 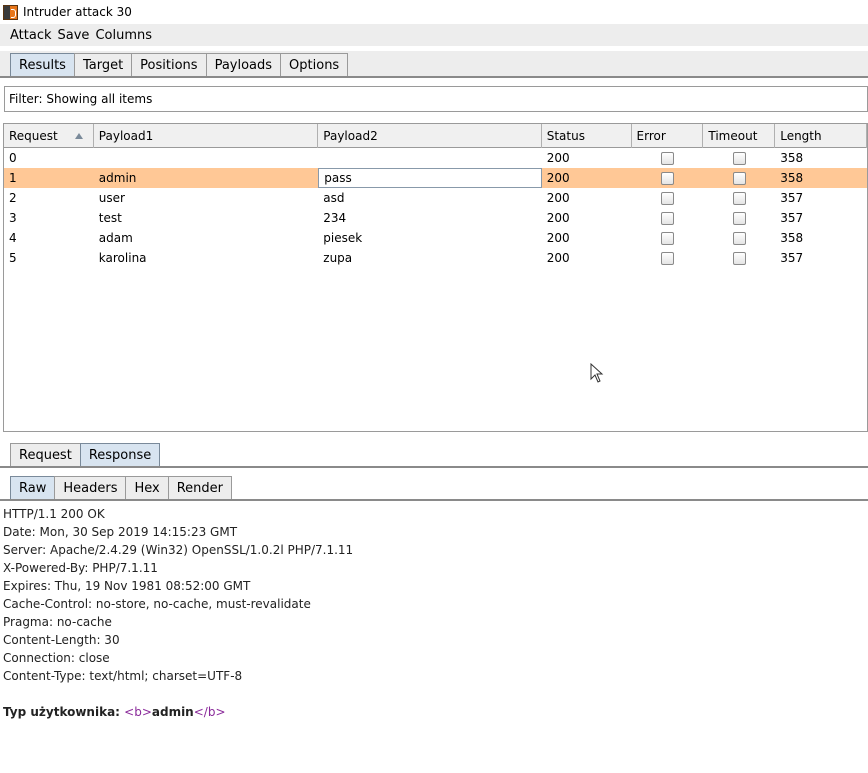 What do you see at coordinates (334, 198) in the screenshot?
I see `cell-payload2: asd` at bounding box center [334, 198].